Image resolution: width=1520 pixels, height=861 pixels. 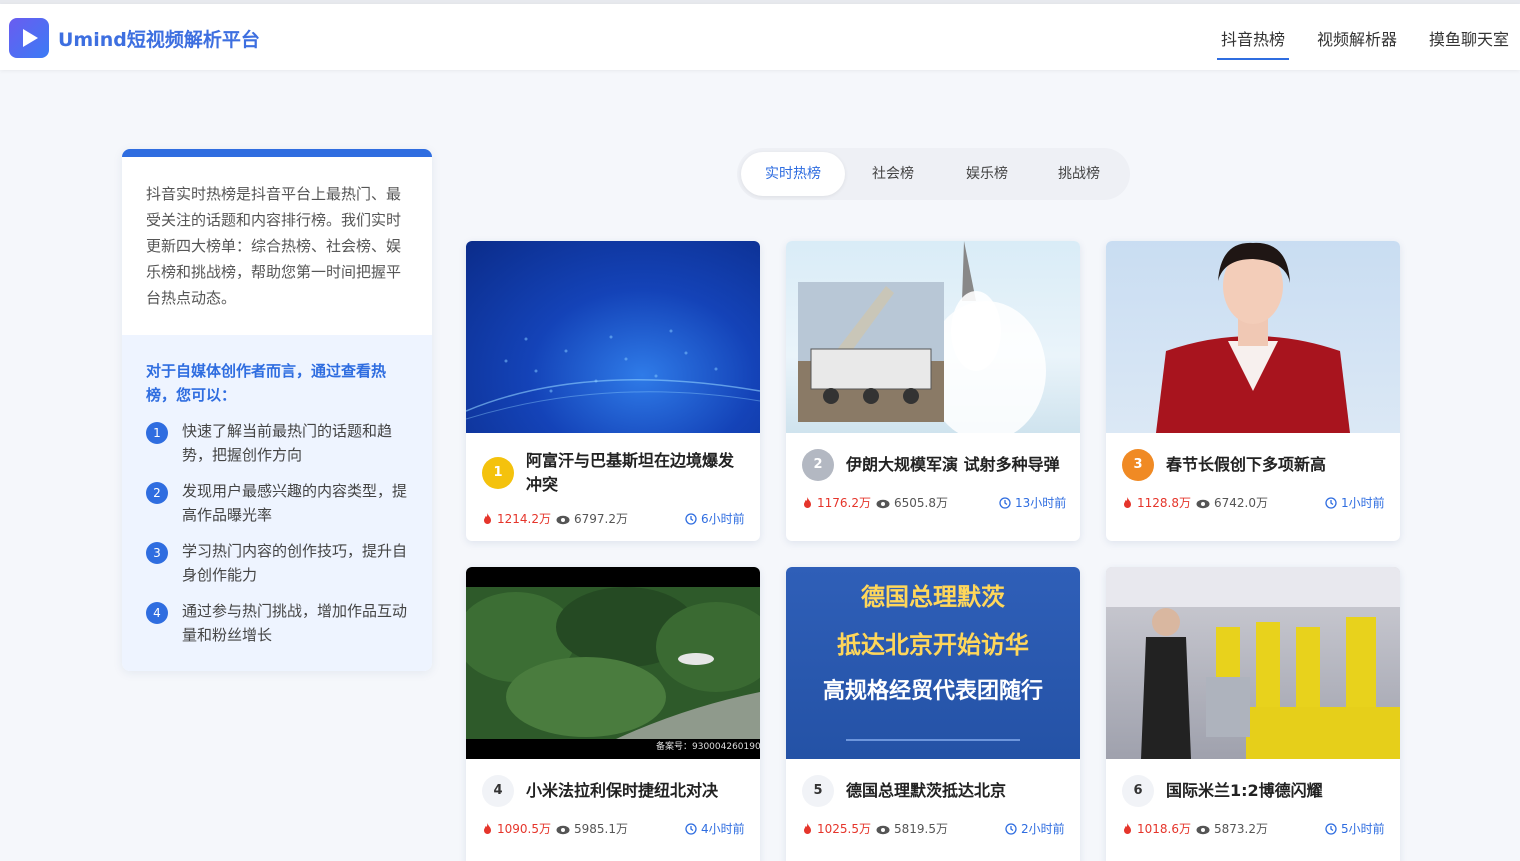 What do you see at coordinates (957, 465) in the screenshot?
I see `card-title: 伊朗大规模军演 试射多种导弹` at bounding box center [957, 465].